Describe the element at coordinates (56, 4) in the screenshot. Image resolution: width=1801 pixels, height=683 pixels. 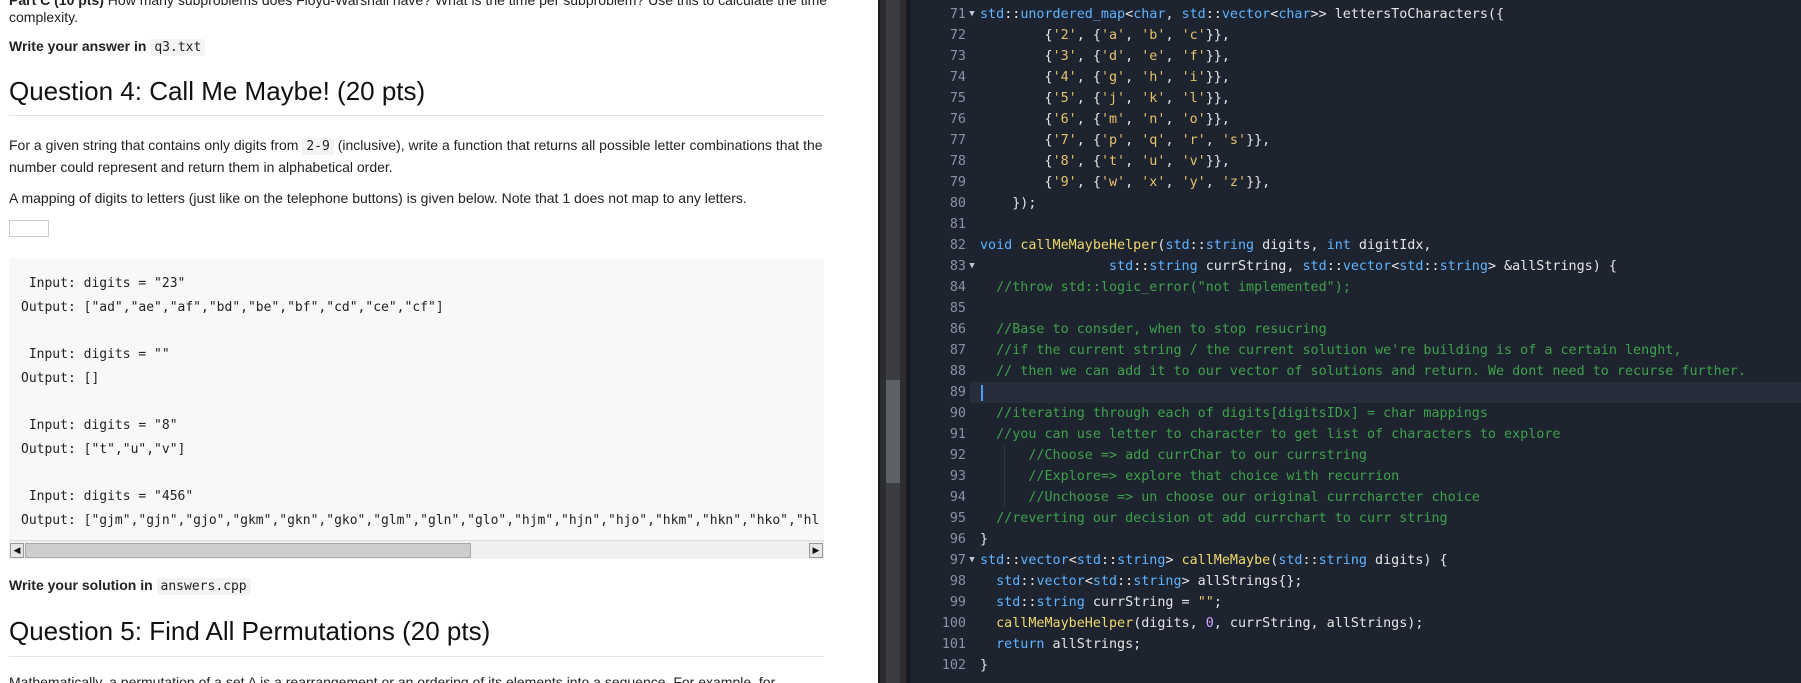
I see `part-c-label: Part C (10 pts)` at that location.